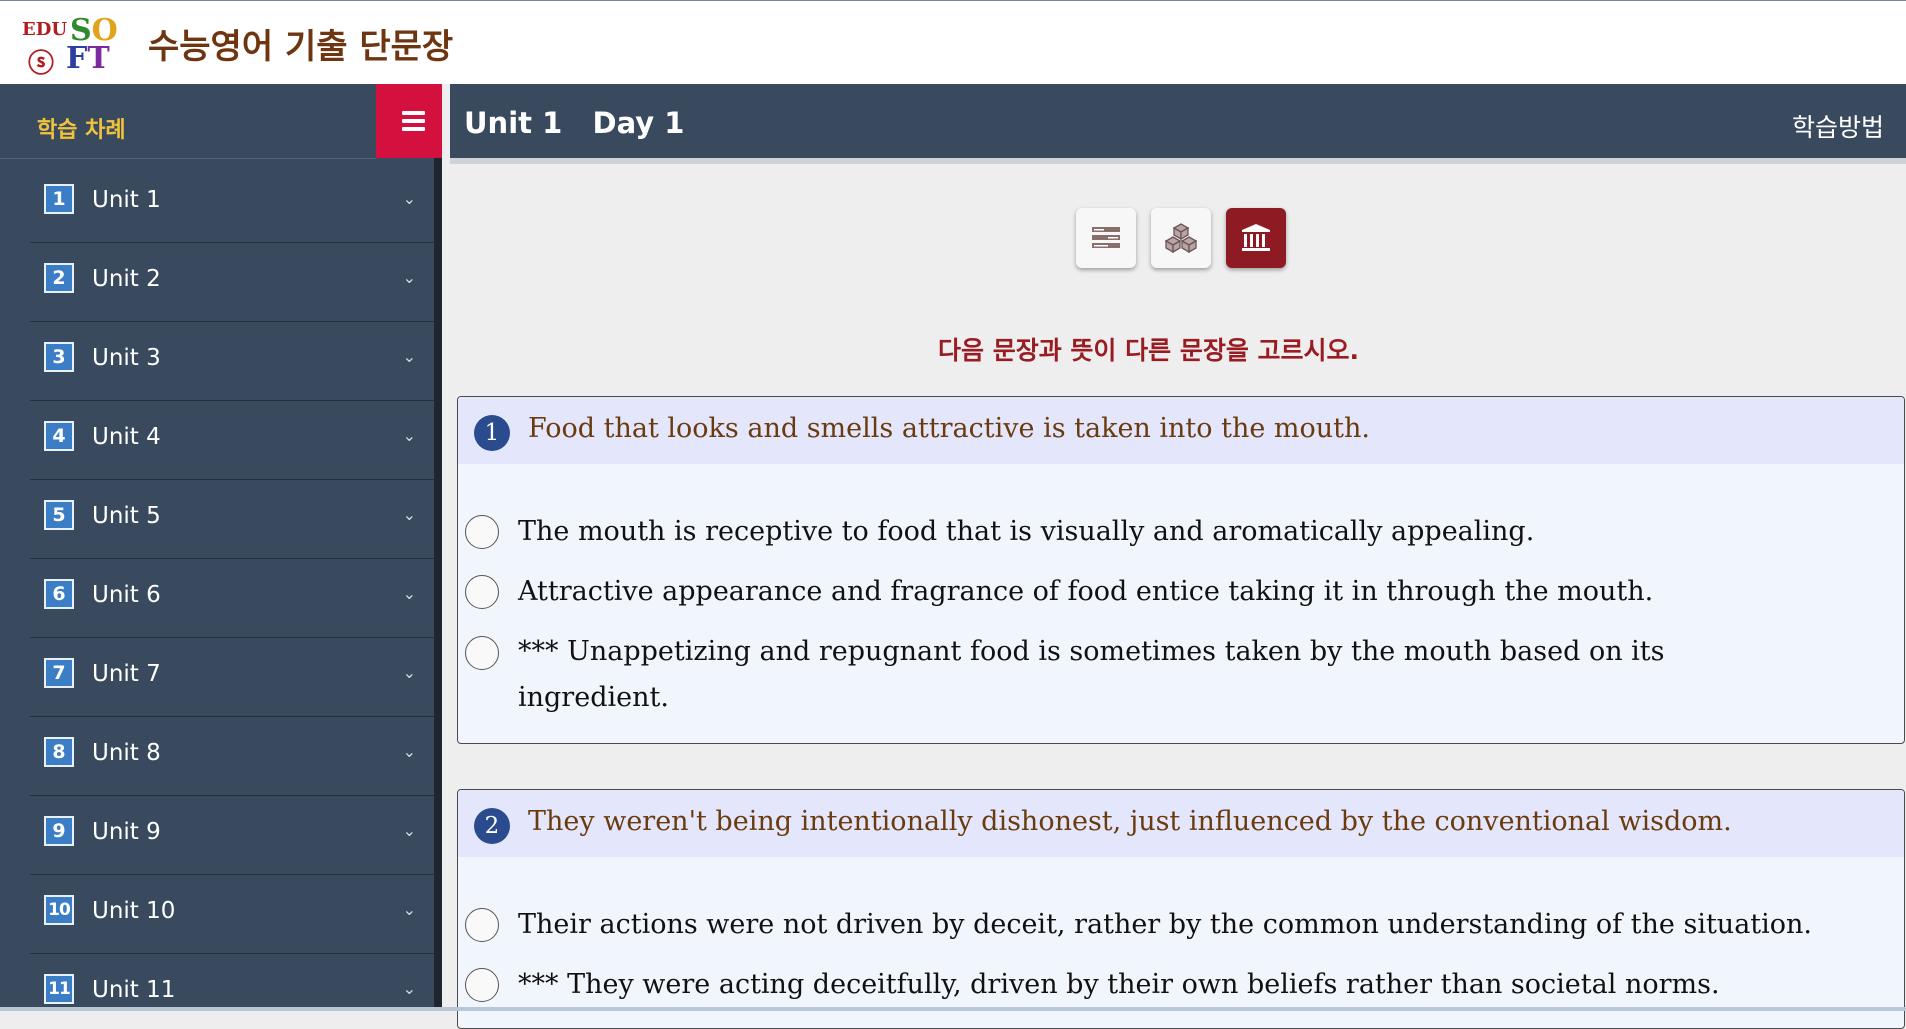  What do you see at coordinates (1838, 126) in the screenshot?
I see `study-method-link: 학습방법` at bounding box center [1838, 126].